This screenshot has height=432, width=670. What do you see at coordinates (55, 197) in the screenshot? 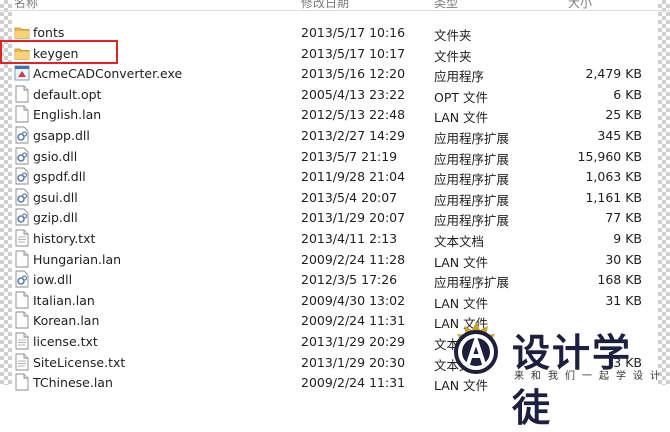
I see `file-name: gsui.dll` at bounding box center [55, 197].